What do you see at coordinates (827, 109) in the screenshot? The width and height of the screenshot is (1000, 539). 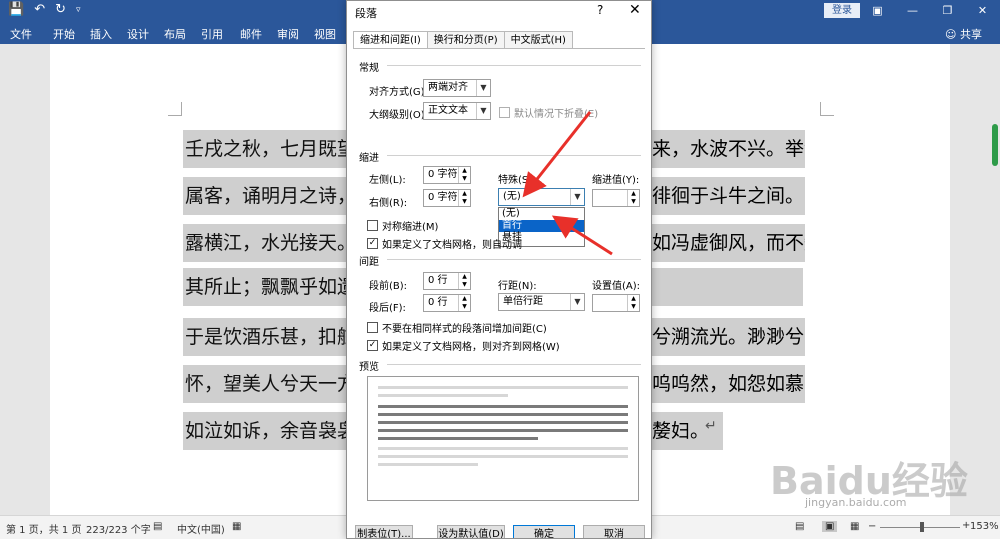 I see `margin-corner-mark` at bounding box center [827, 109].